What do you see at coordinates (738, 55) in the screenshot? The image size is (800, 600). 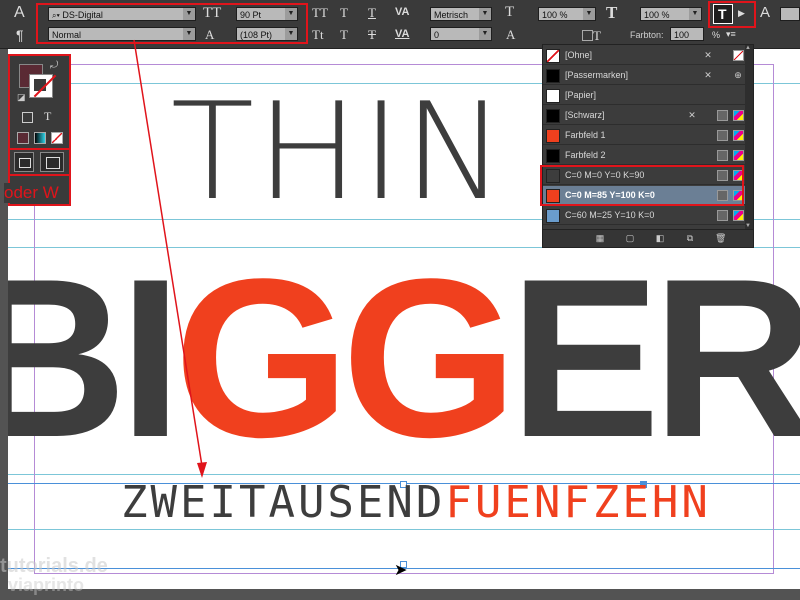 I see `none-swatch-icon` at bounding box center [738, 55].